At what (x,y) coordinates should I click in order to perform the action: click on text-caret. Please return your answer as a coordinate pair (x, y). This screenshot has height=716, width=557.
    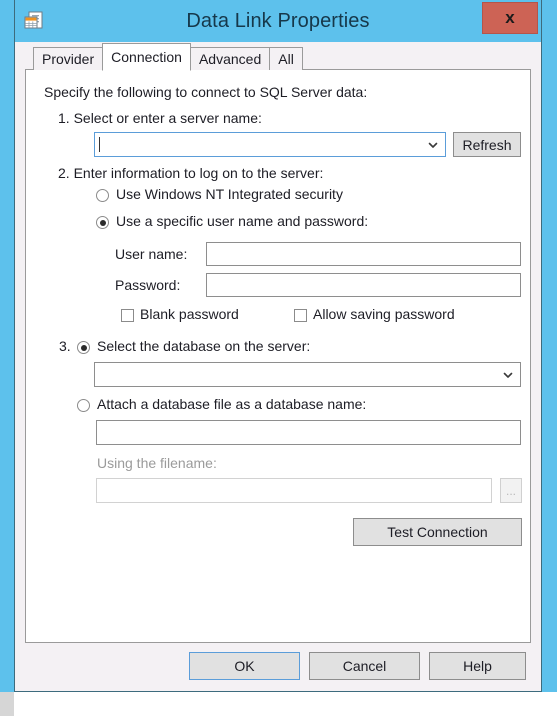
    Looking at the image, I should click on (99, 144).